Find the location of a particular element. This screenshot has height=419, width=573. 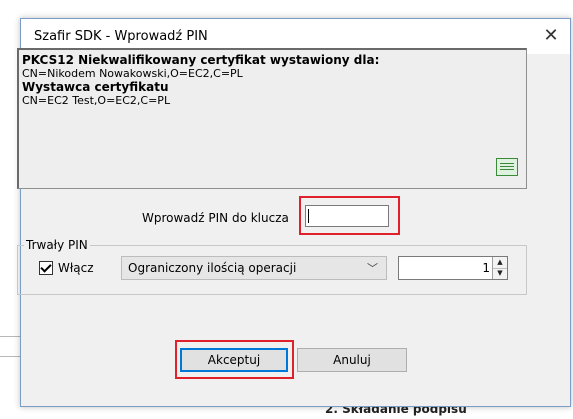

enable-checkbox is located at coordinates (46, 268).